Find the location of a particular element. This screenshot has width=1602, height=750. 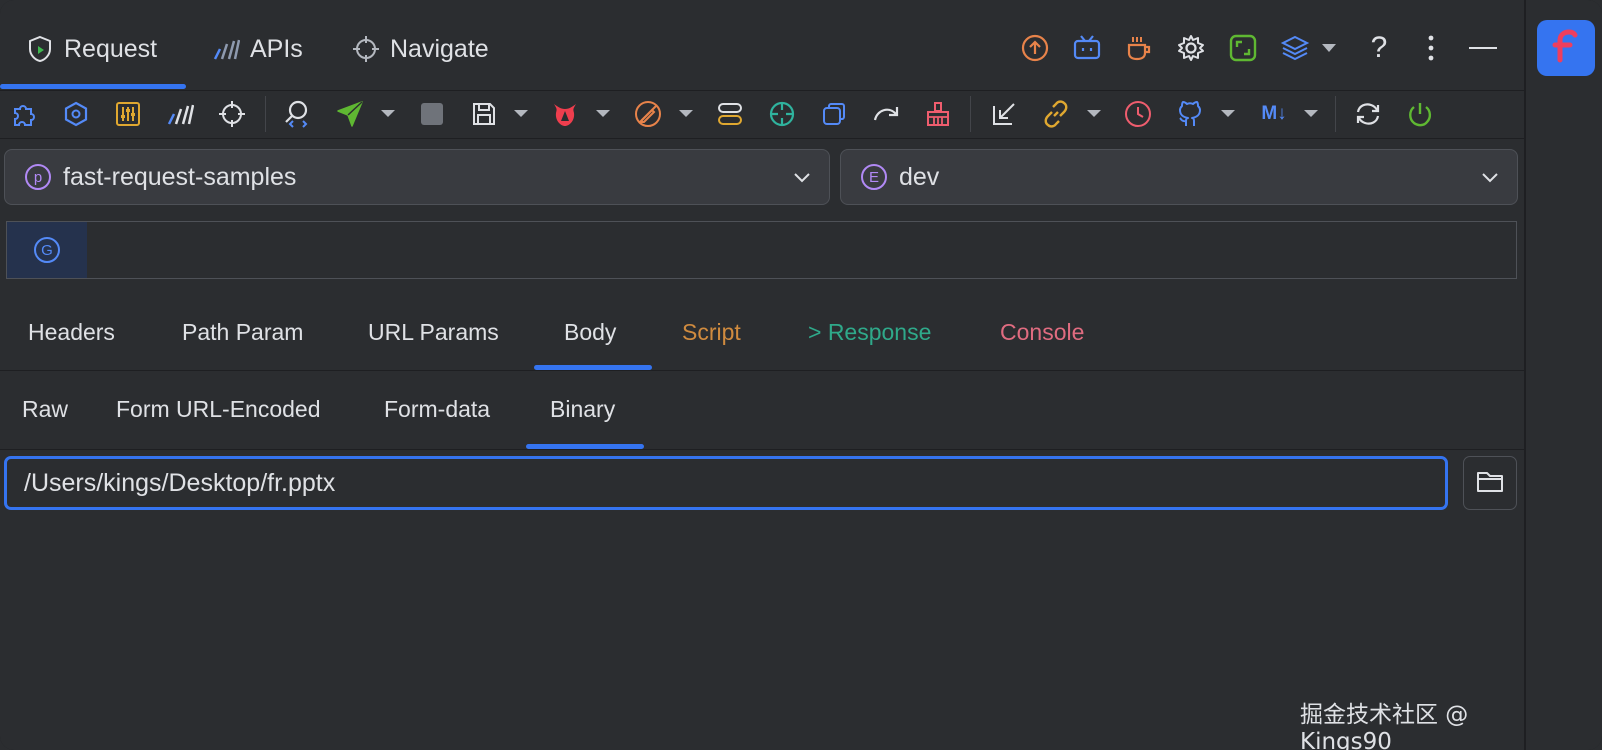

method-selector: G is located at coordinates (47, 250).